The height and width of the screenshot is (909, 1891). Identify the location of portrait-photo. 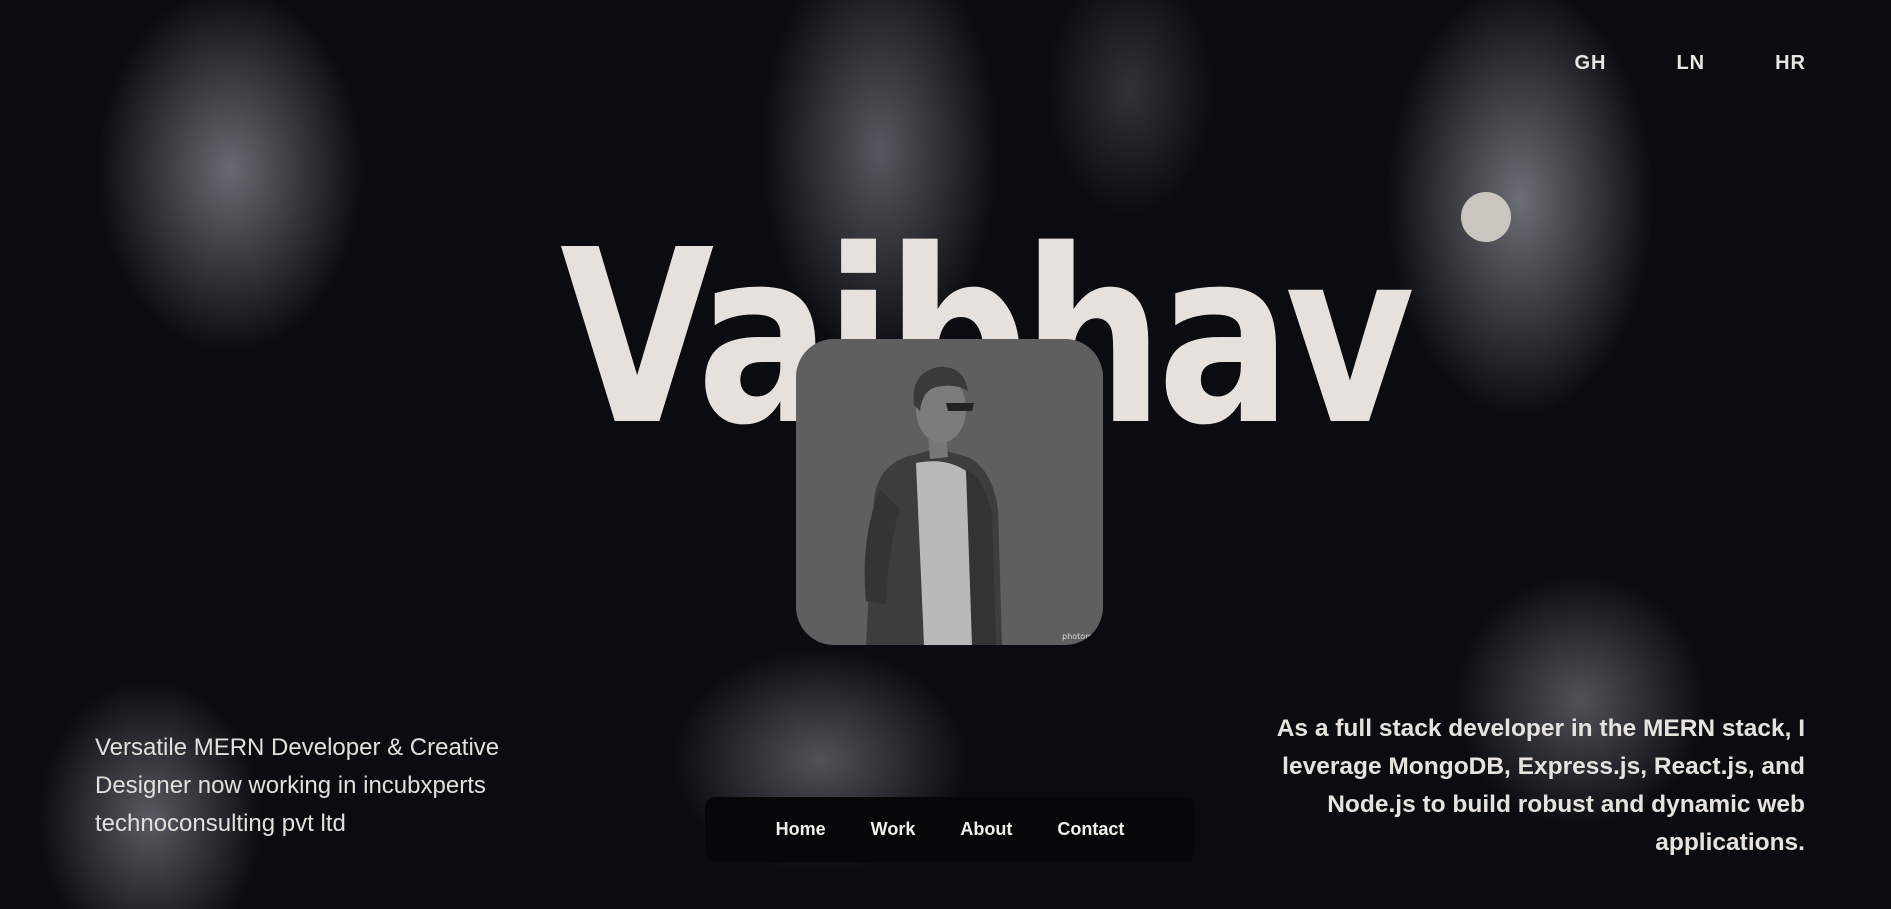
(933, 505).